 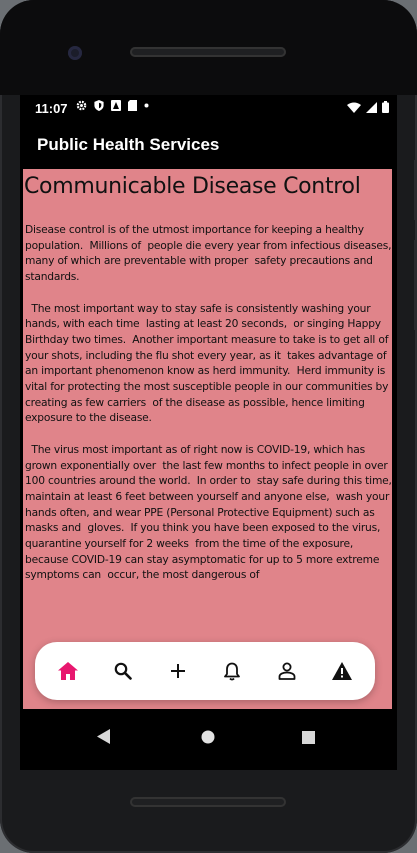 I want to click on app-notification-icon, so click(x=116, y=105).